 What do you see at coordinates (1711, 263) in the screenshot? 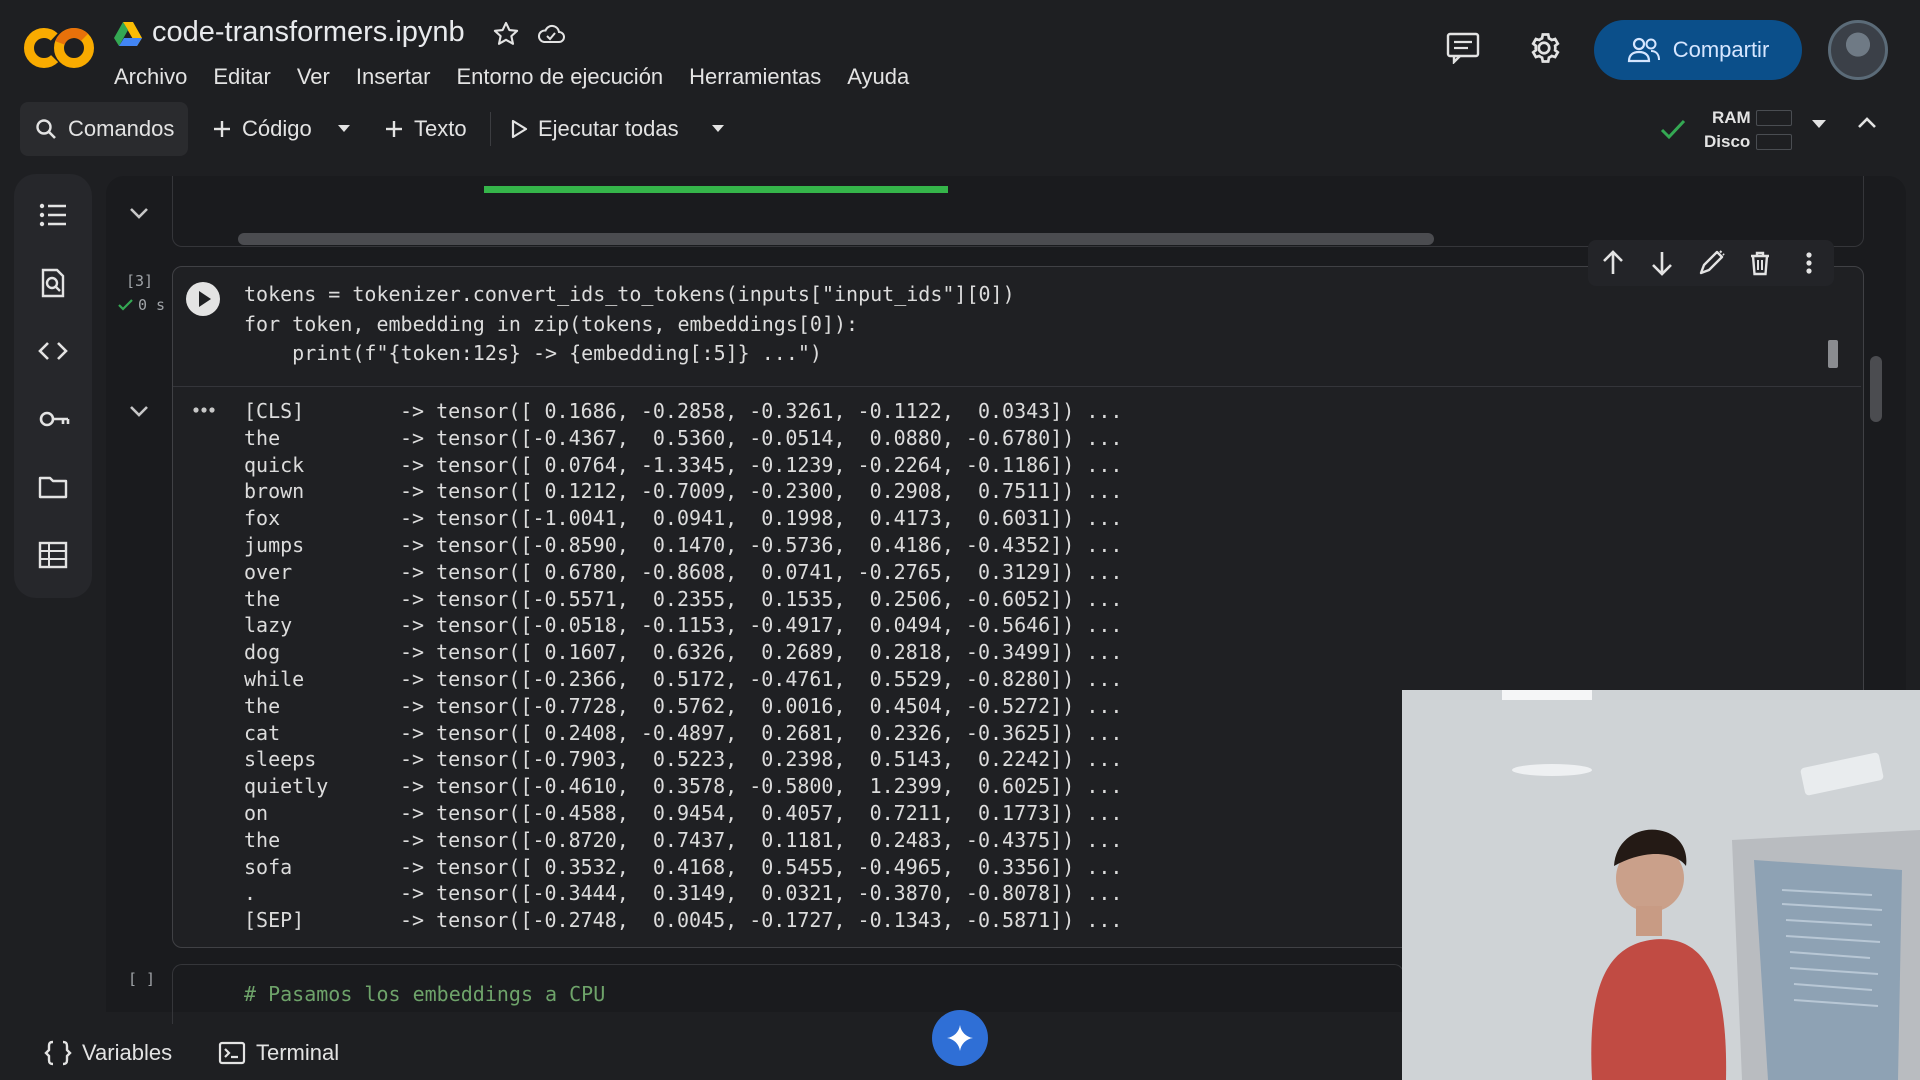
I see `edit-pencil-icon` at bounding box center [1711, 263].